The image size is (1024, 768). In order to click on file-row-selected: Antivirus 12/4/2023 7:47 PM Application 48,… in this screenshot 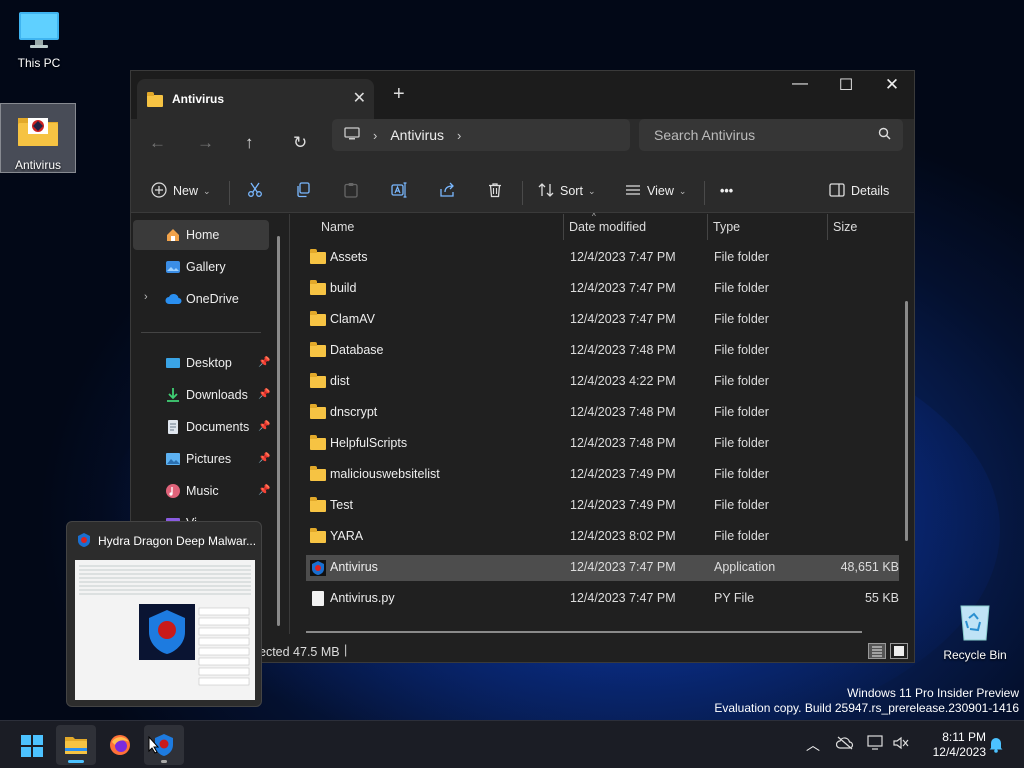, I will do `click(602, 568)`.